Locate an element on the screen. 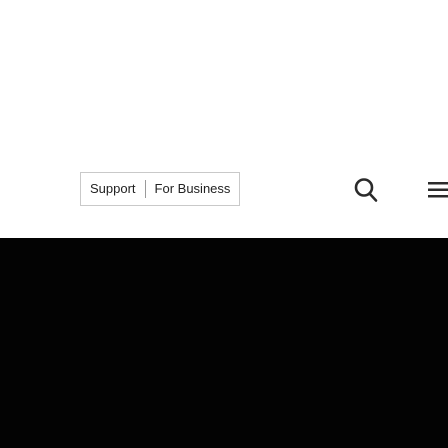 The width and height of the screenshot is (448, 448). nav-links-group: Support For Business is located at coordinates (160, 189).